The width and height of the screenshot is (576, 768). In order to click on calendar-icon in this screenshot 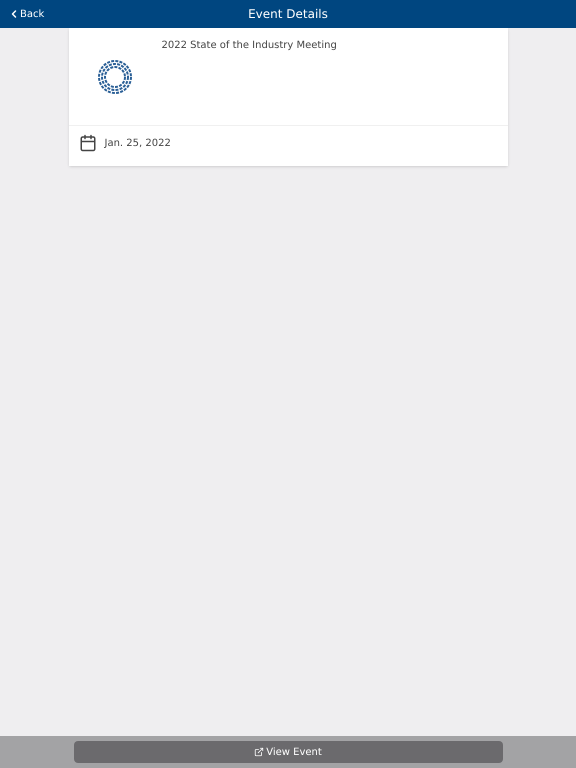, I will do `click(87, 143)`.